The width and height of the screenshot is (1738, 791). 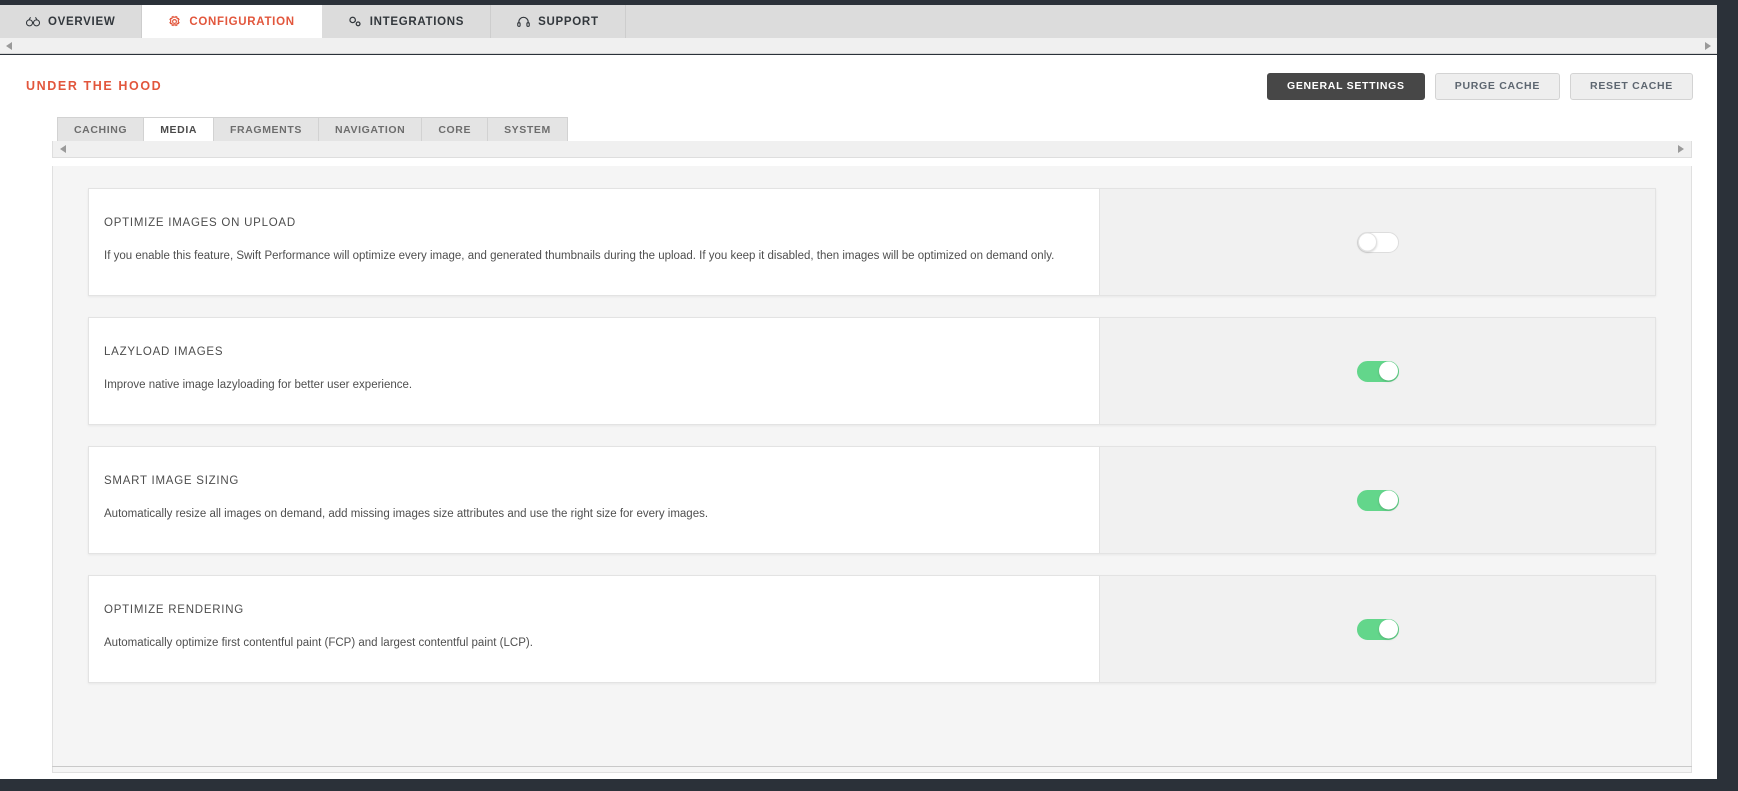 I want to click on lazyload-images-toggle, so click(x=1377, y=371).